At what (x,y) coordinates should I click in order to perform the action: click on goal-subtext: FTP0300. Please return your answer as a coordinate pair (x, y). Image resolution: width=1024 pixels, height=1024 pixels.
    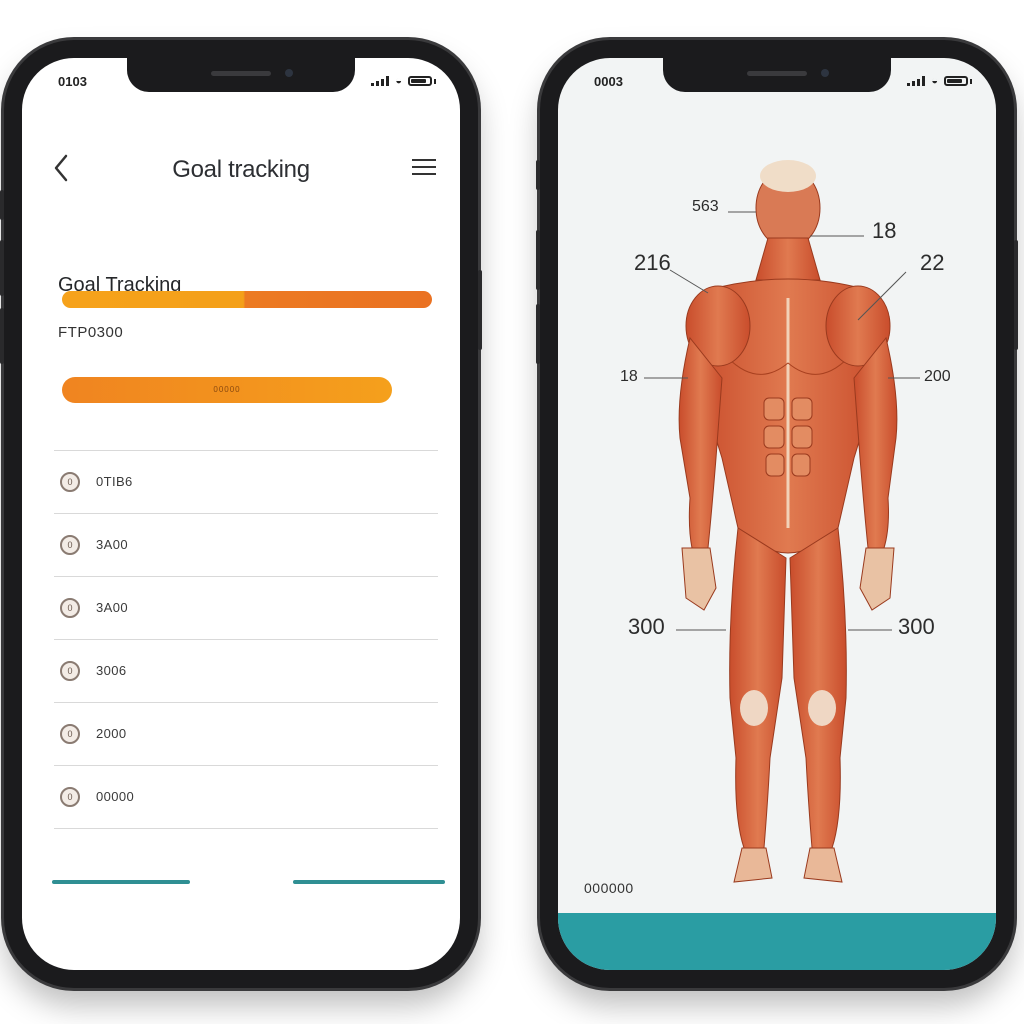
    Looking at the image, I should click on (91, 332).